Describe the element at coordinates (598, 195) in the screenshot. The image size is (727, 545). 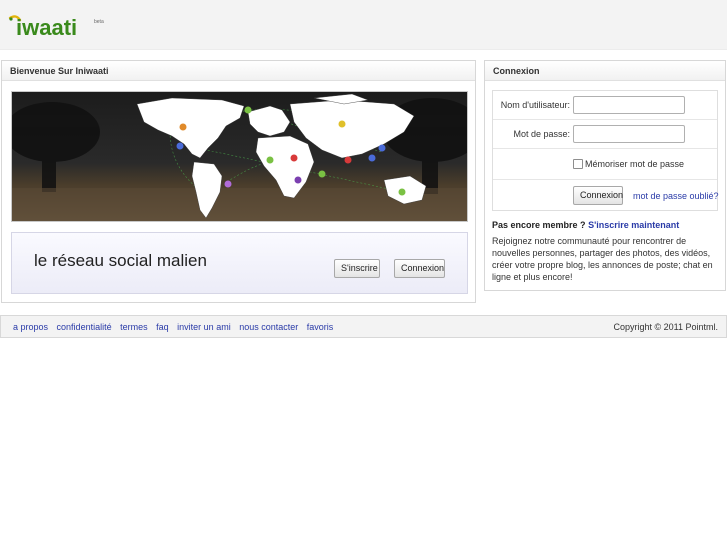
I see `login-submit-button: Connexion` at that location.